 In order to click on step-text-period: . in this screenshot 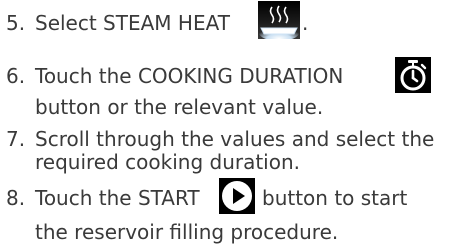, I will do `click(305, 23)`.